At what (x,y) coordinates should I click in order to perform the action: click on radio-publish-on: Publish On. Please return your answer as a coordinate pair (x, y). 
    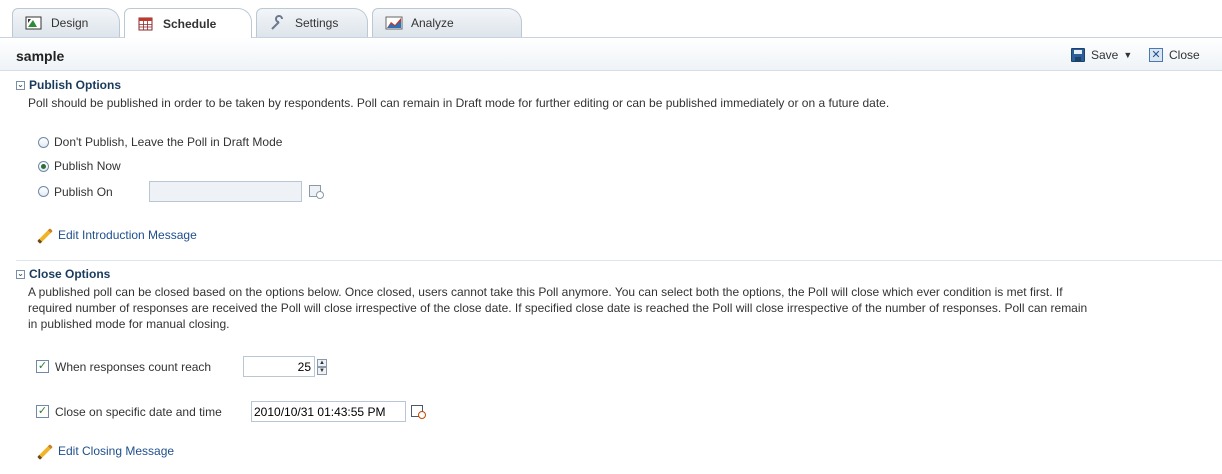
    Looking at the image, I should click on (182, 191).